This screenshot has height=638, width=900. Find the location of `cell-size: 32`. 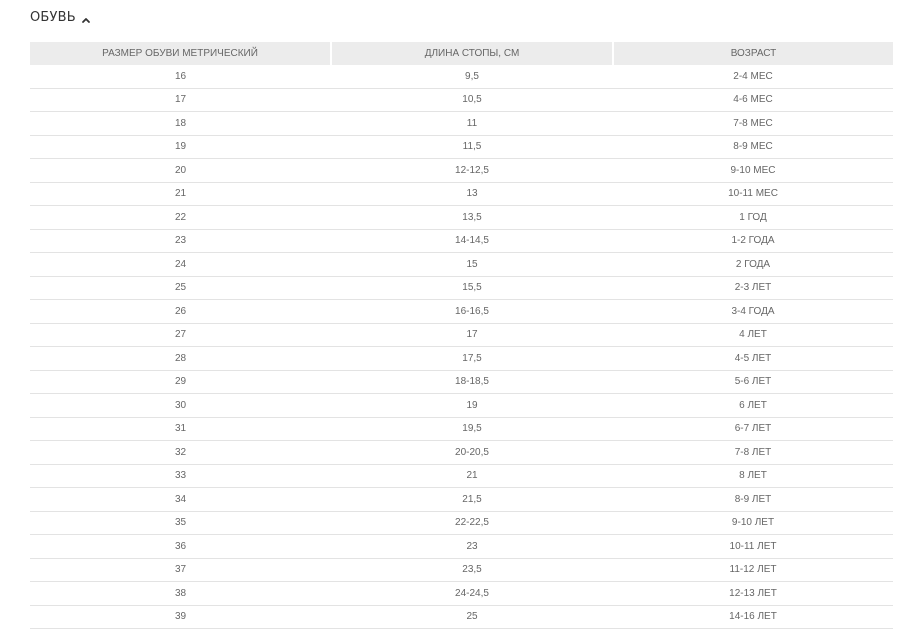

cell-size: 32 is located at coordinates (180, 452).